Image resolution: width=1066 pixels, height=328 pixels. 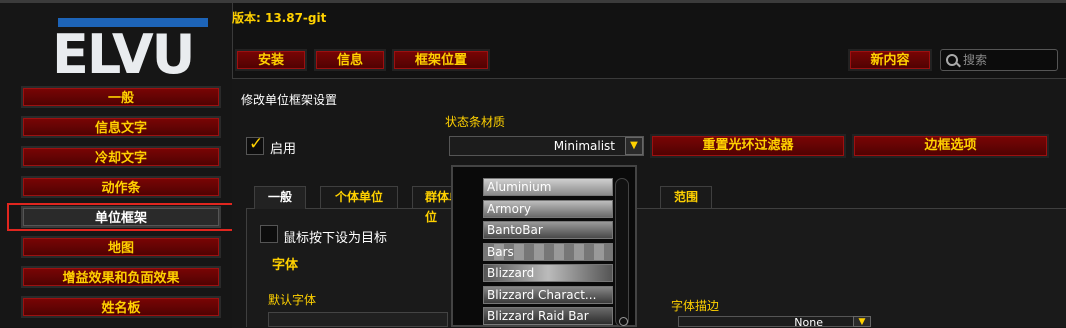 I want to click on selection-highlight, so click(x=138, y=217).